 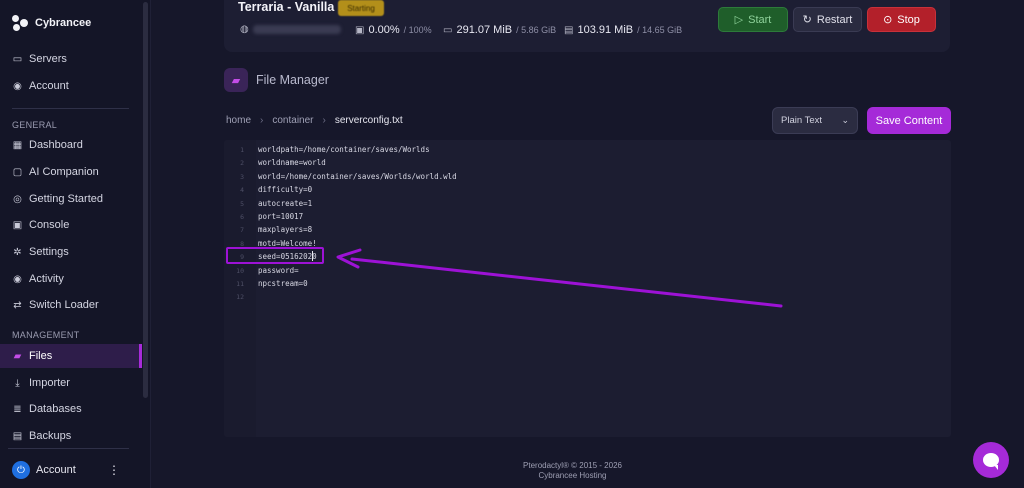 What do you see at coordinates (285, 189) in the screenshot?
I see `code-line: difficulty=0` at bounding box center [285, 189].